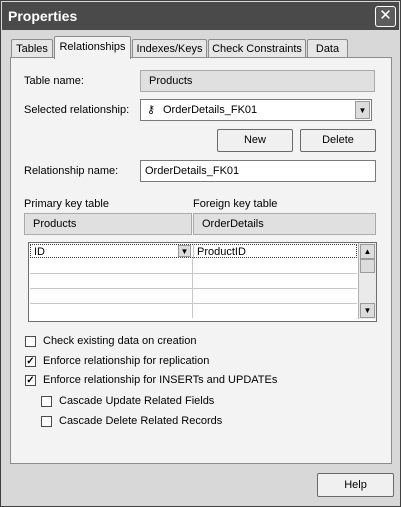 The image size is (401, 507). What do you see at coordinates (71, 171) in the screenshot?
I see `relationship-name-label: Relationship name:` at bounding box center [71, 171].